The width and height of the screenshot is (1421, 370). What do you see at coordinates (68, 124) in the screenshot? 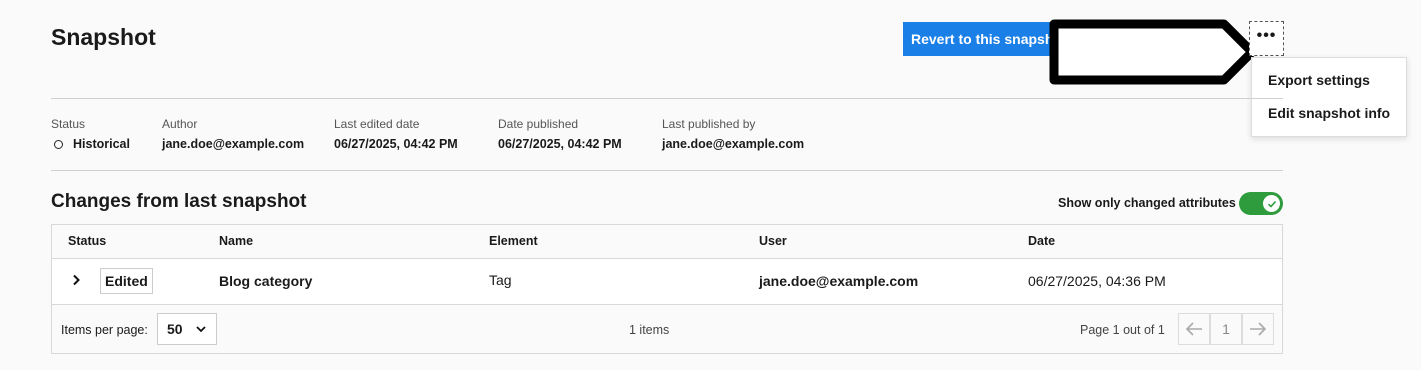
I see `meta-status-label: Status` at bounding box center [68, 124].